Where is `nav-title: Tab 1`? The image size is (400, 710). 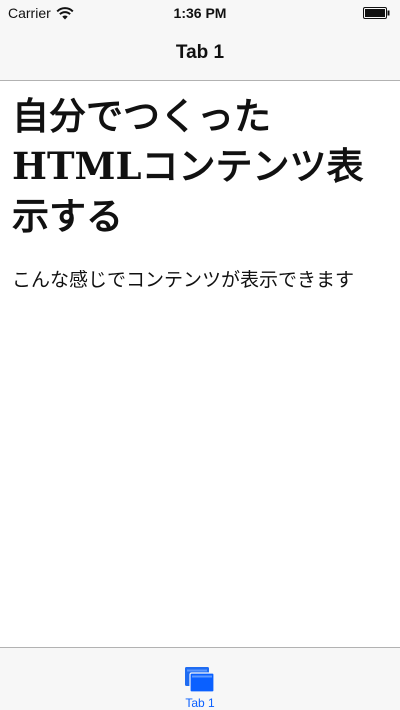
nav-title: Tab 1 is located at coordinates (200, 52).